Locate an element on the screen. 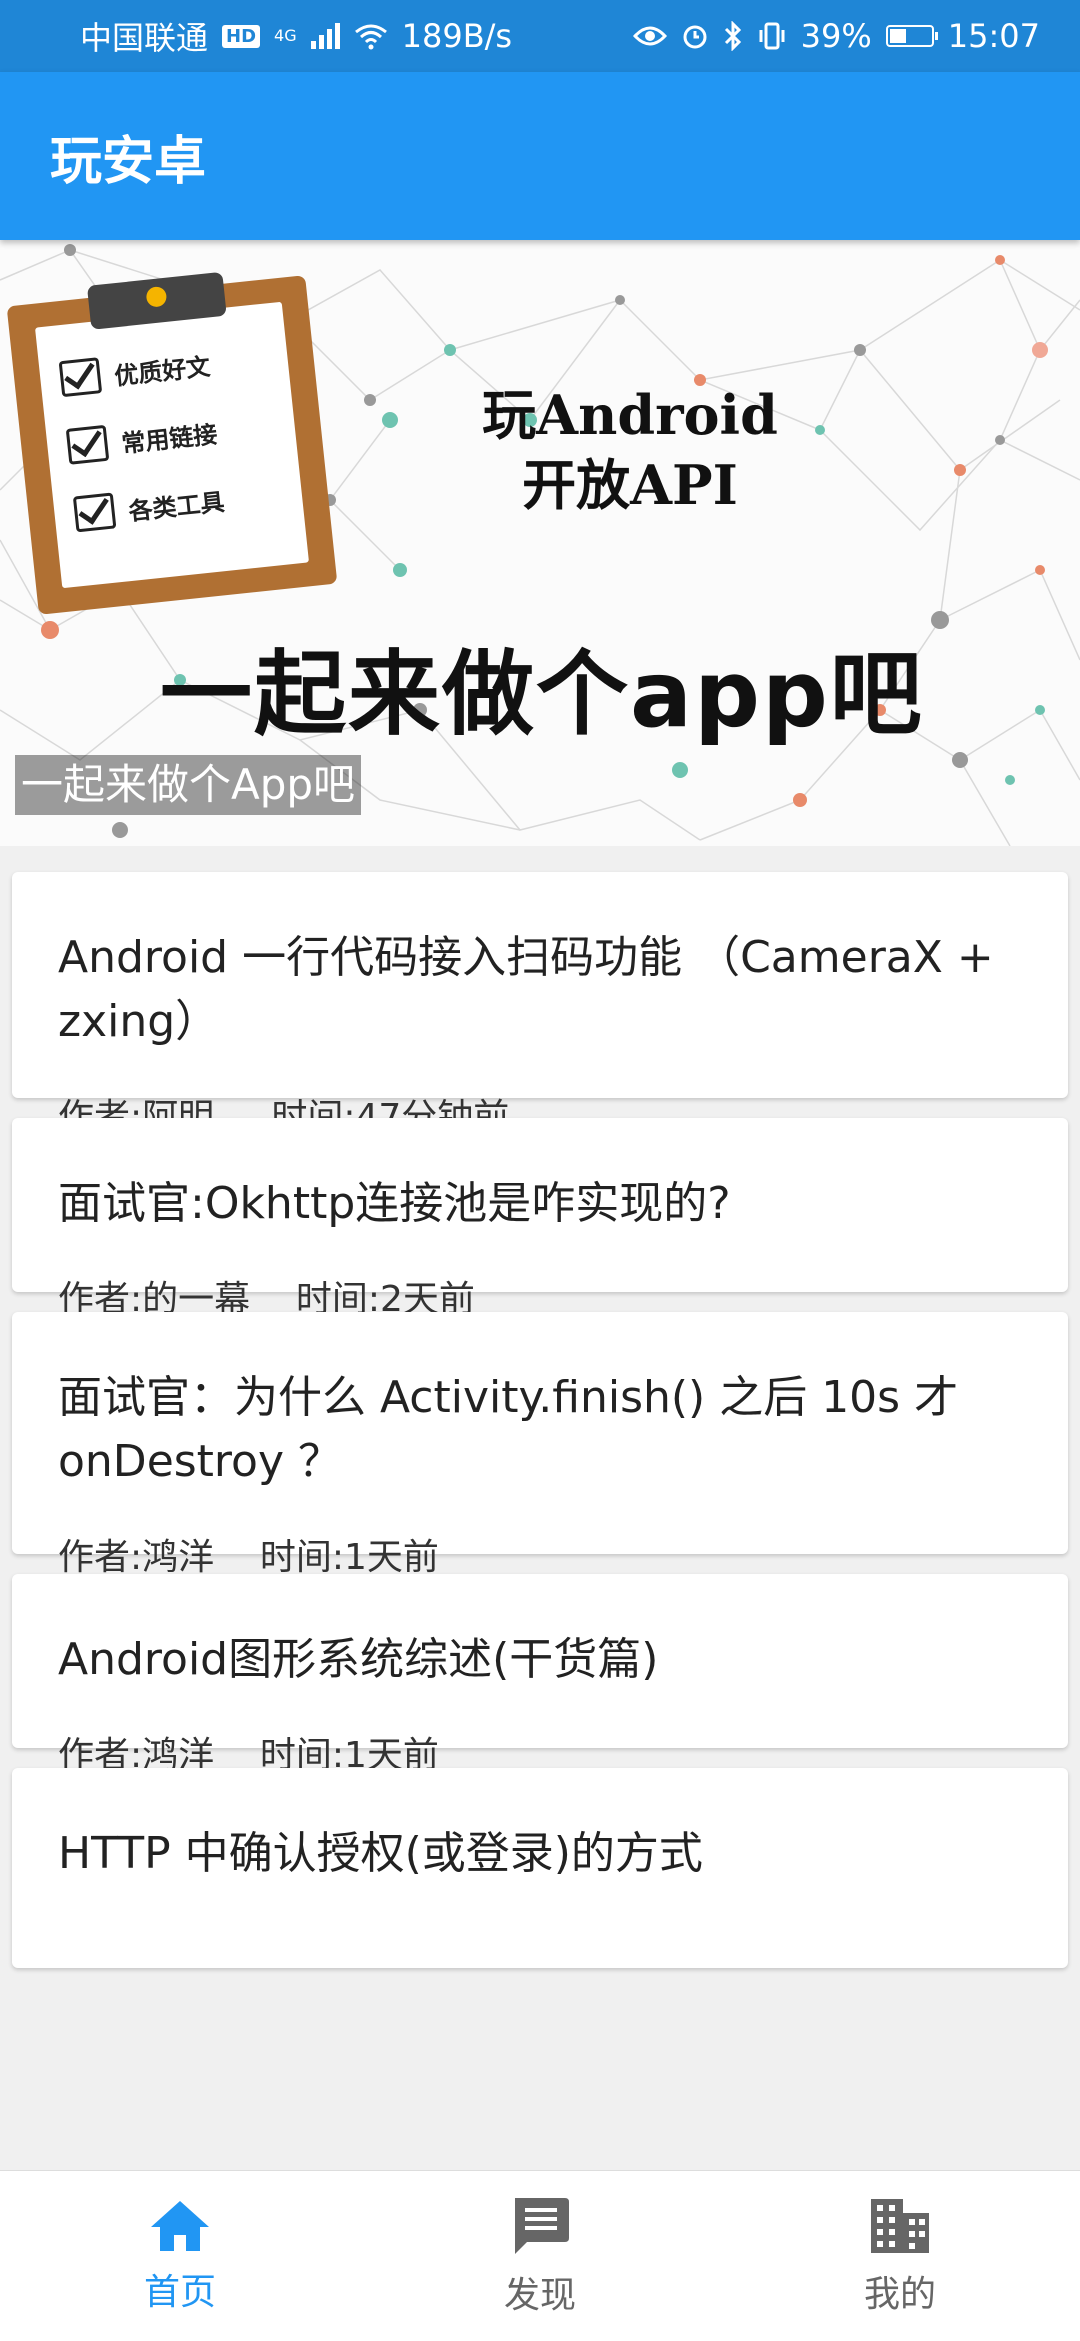 This screenshot has width=1080, height=2341. network-speed: 189B/s is located at coordinates (457, 36).